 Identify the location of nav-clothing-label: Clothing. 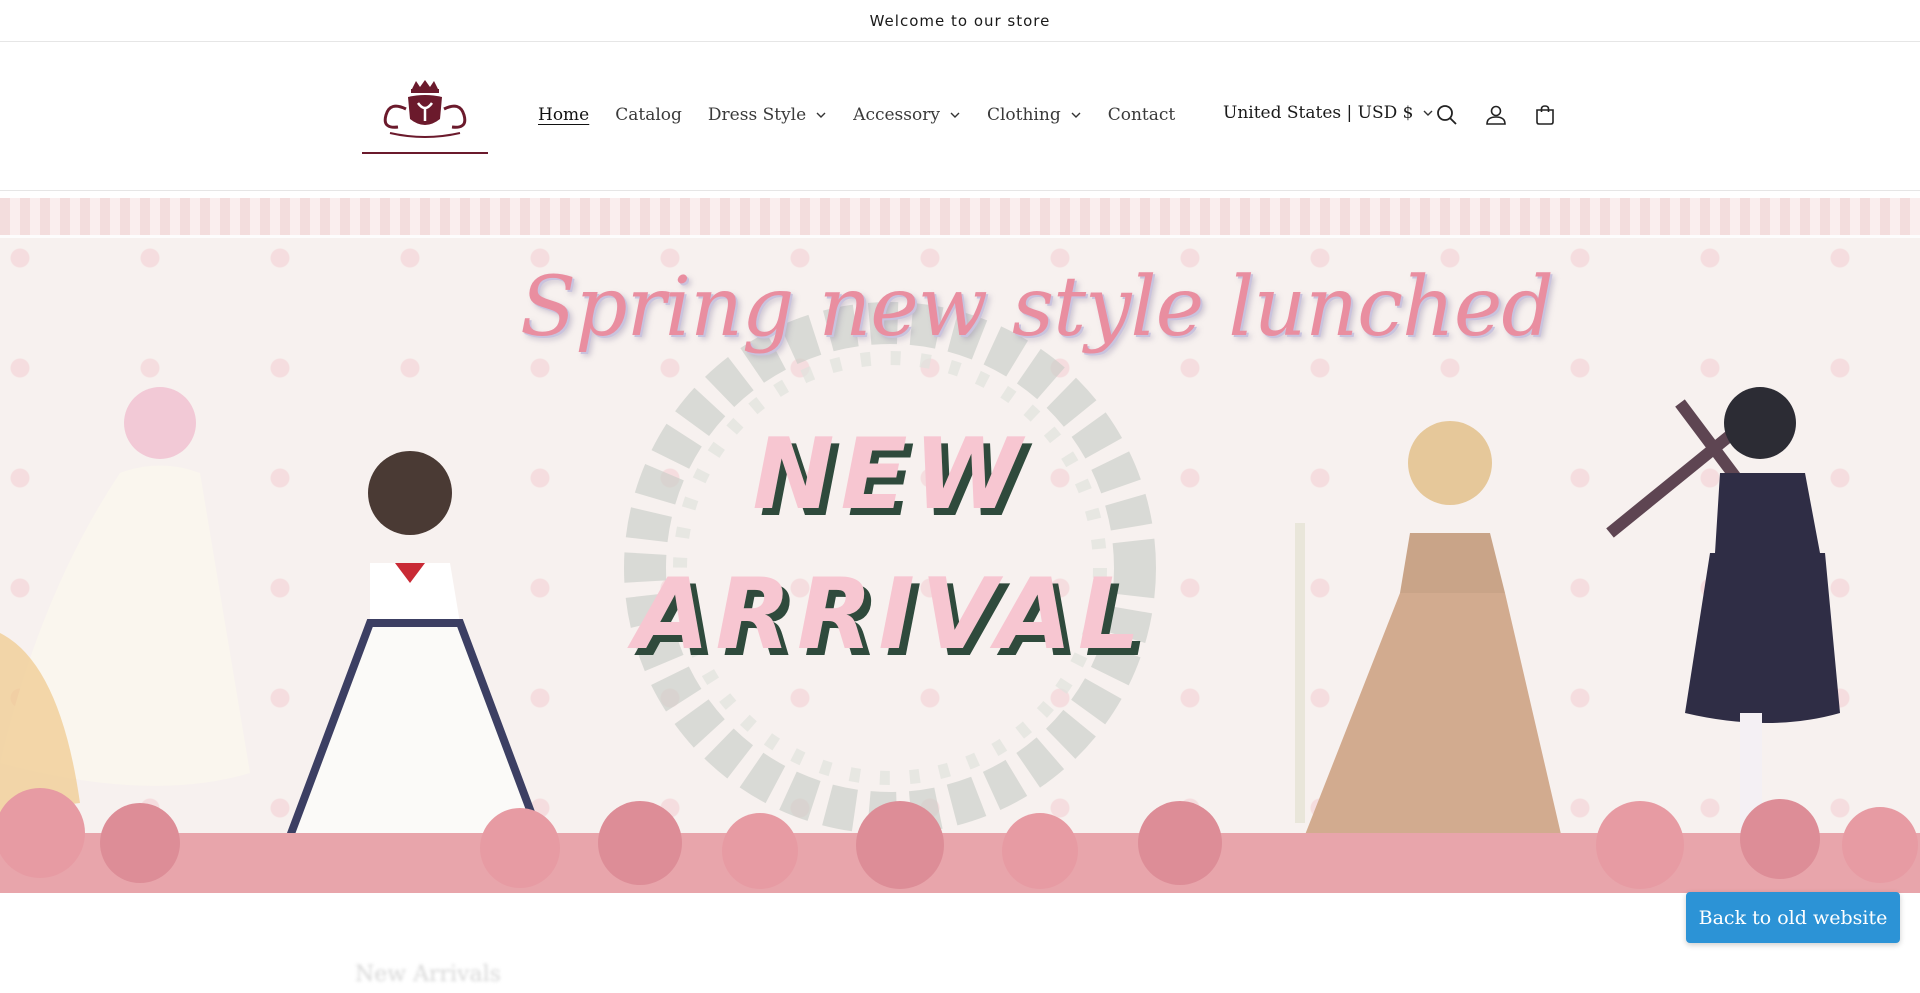
(1023, 115).